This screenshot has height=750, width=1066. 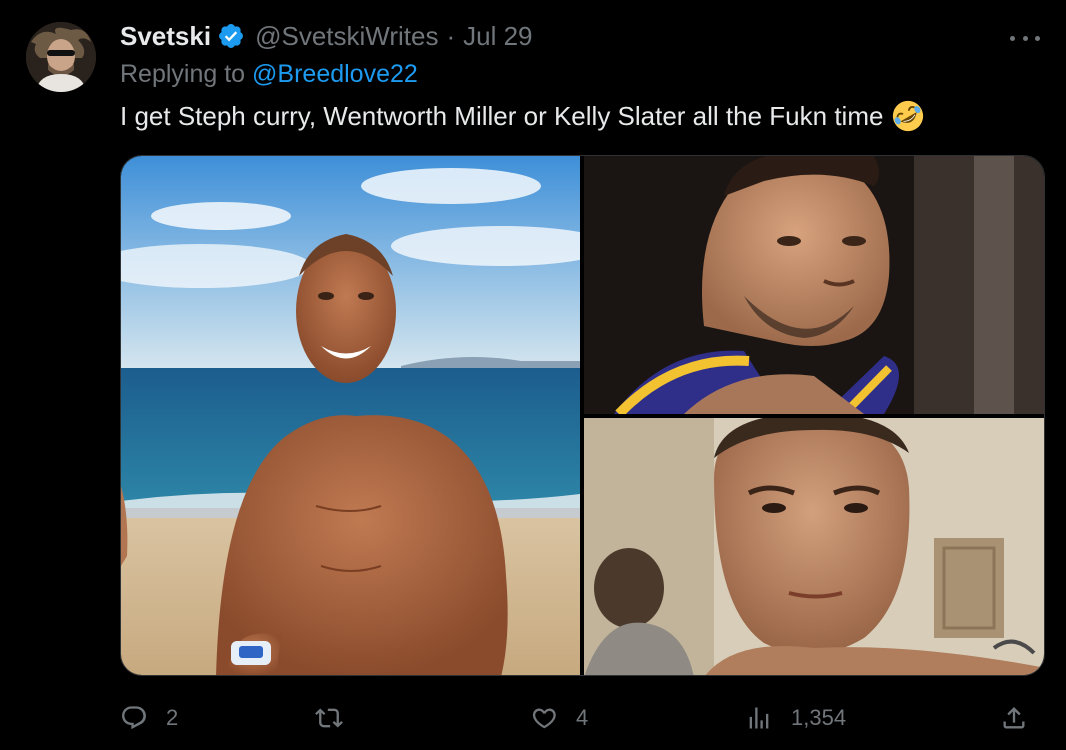 I want to click on more-options-icon, so click(x=1025, y=38).